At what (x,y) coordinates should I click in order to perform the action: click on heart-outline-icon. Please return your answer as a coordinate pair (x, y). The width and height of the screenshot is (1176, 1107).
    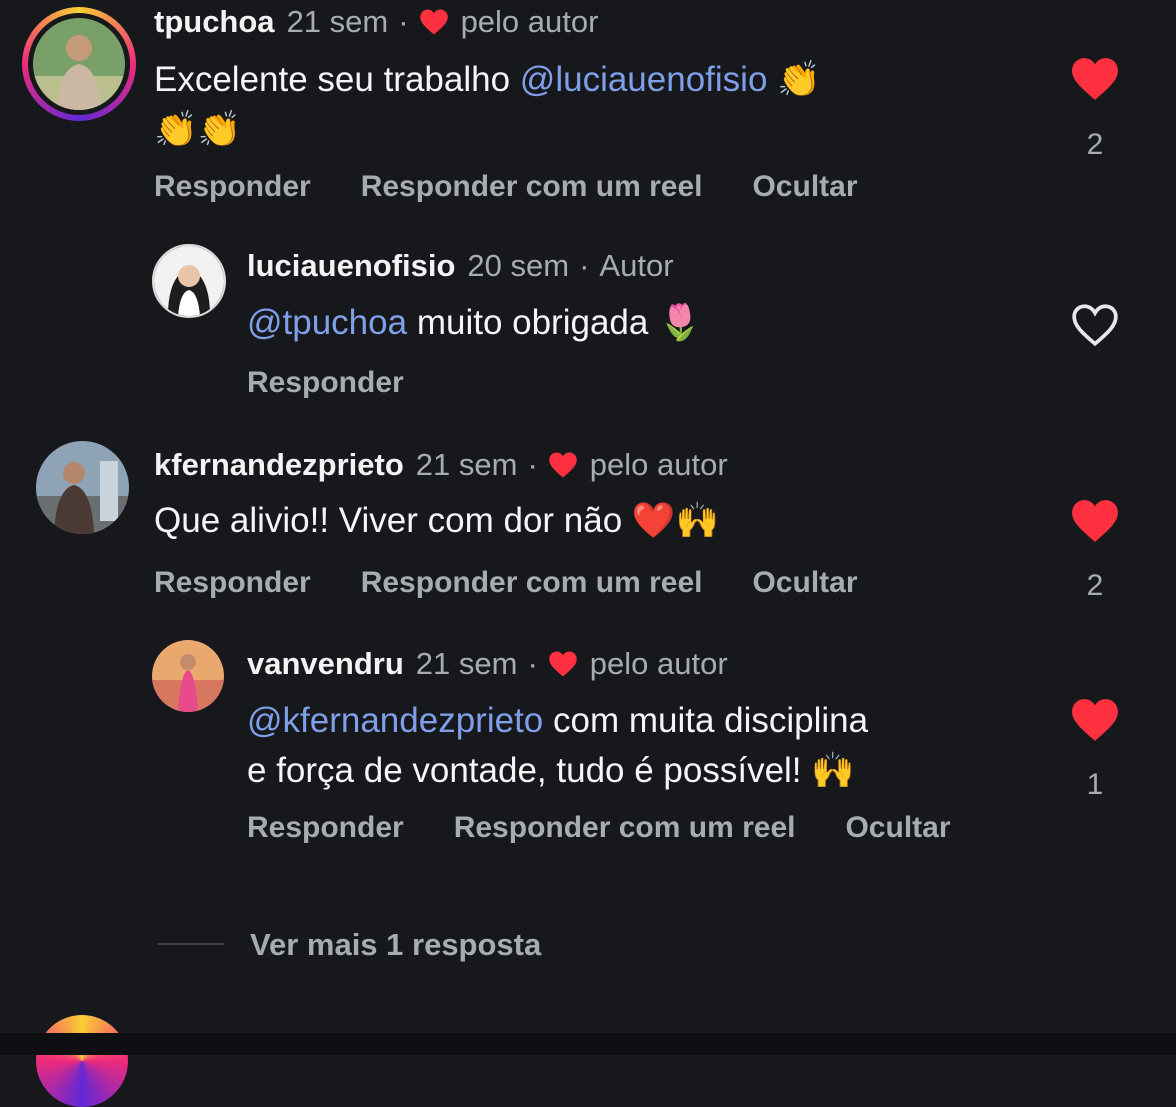
    Looking at the image, I should click on (1095, 325).